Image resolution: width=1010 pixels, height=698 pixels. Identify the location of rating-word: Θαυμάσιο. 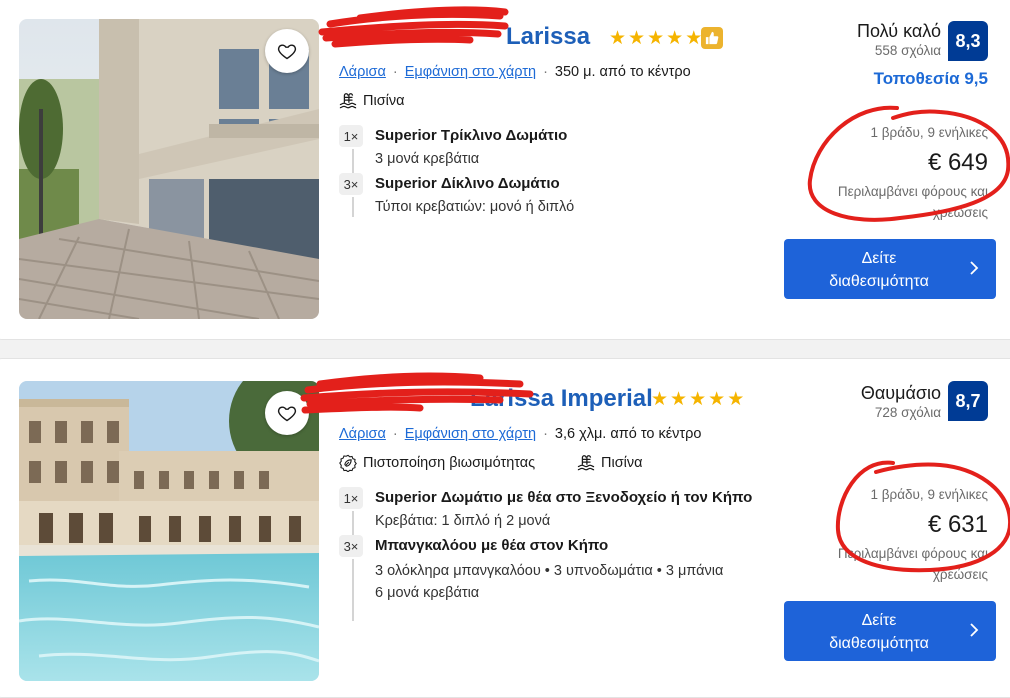
(900, 393).